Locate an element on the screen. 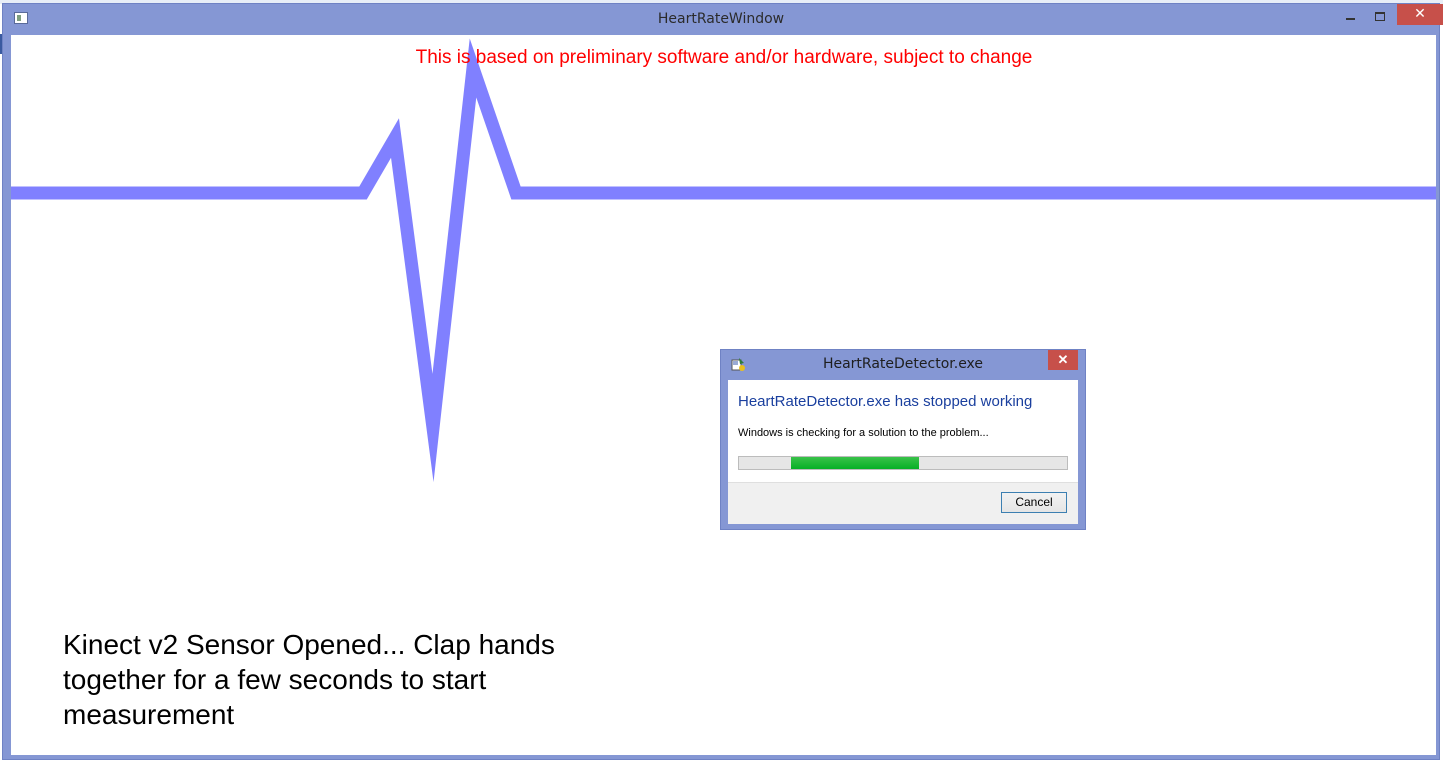  window-title: HeartRateWindow is located at coordinates (721, 19).